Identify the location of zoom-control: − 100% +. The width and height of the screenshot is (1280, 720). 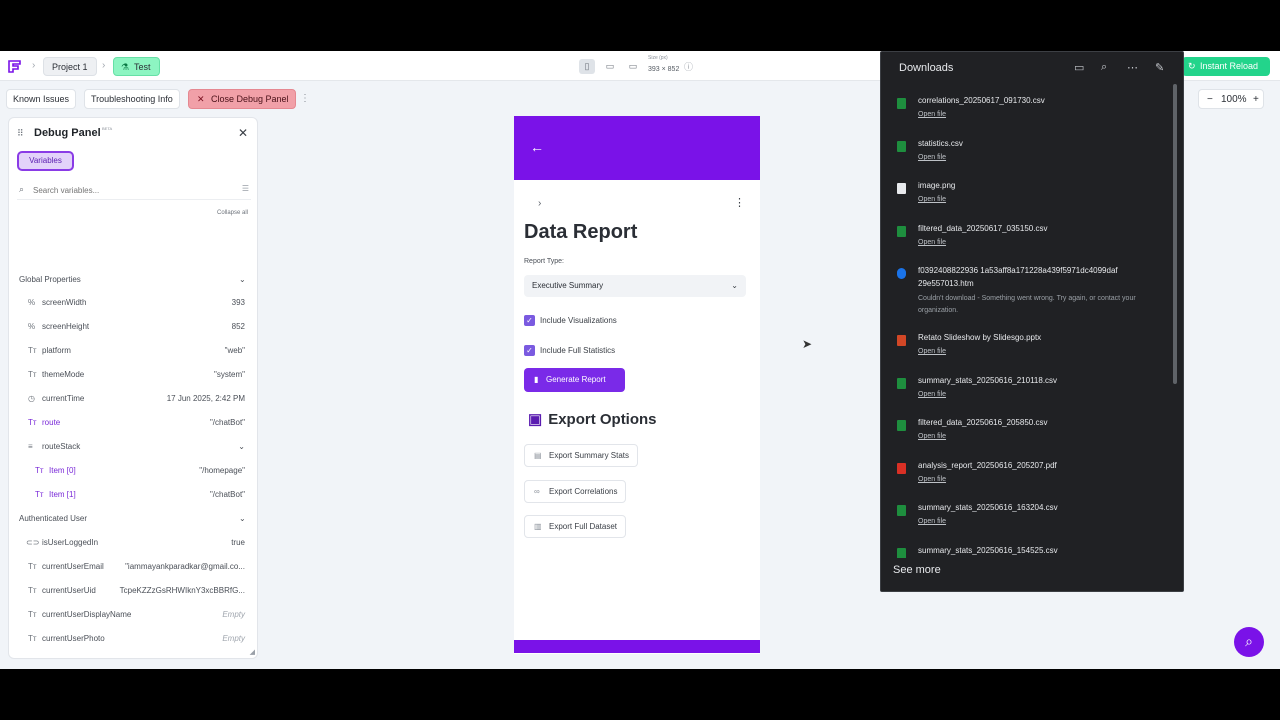
(1231, 99).